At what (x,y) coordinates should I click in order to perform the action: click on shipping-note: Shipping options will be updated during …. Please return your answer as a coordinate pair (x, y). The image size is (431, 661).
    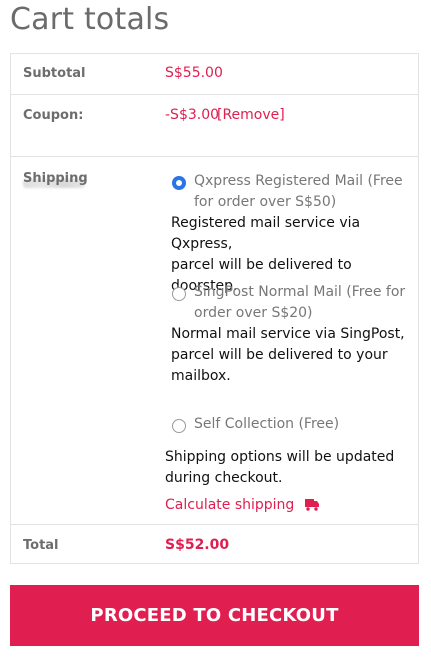
    Looking at the image, I should click on (280, 467).